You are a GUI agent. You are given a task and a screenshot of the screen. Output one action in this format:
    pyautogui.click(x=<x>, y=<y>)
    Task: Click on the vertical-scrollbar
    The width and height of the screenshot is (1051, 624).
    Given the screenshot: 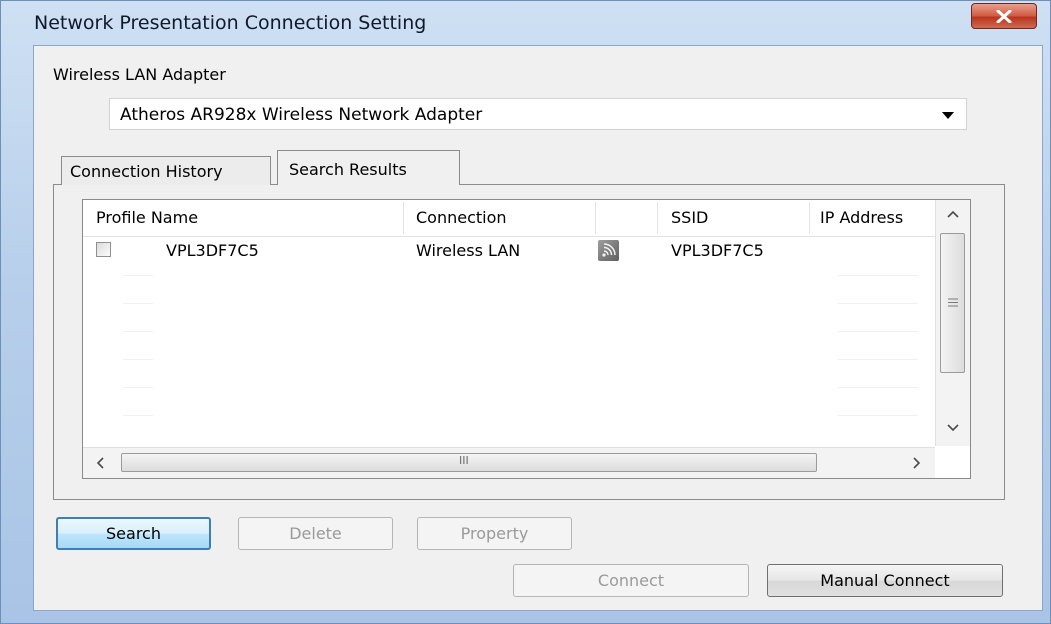 What is the action you would take?
    pyautogui.click(x=952, y=323)
    